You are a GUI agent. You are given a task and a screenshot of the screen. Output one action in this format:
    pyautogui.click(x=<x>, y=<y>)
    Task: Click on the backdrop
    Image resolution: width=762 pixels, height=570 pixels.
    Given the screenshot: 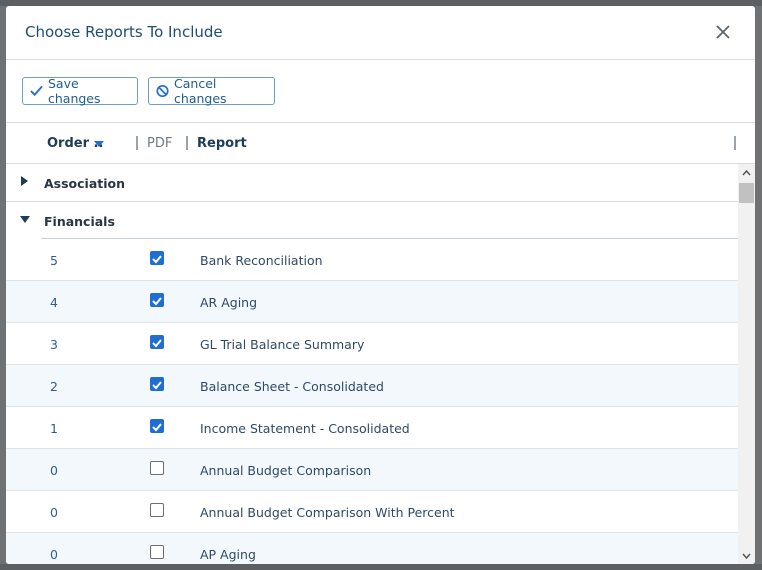 What is the action you would take?
    pyautogui.click(x=381, y=567)
    